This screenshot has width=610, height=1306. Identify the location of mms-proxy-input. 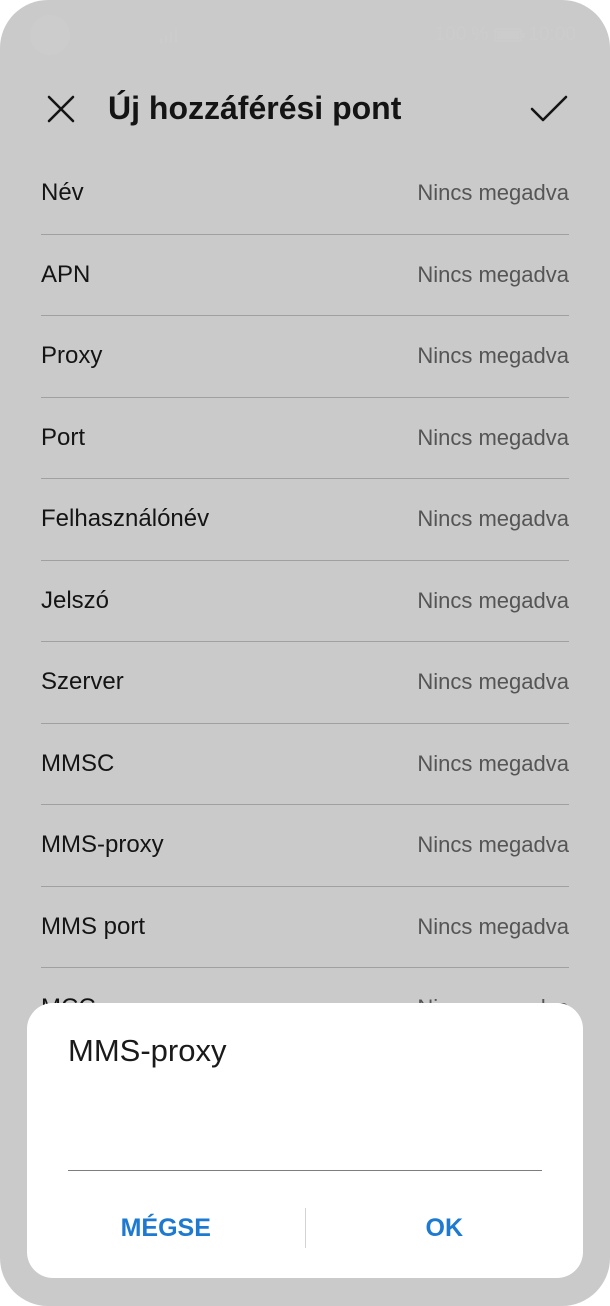
(305, 1138).